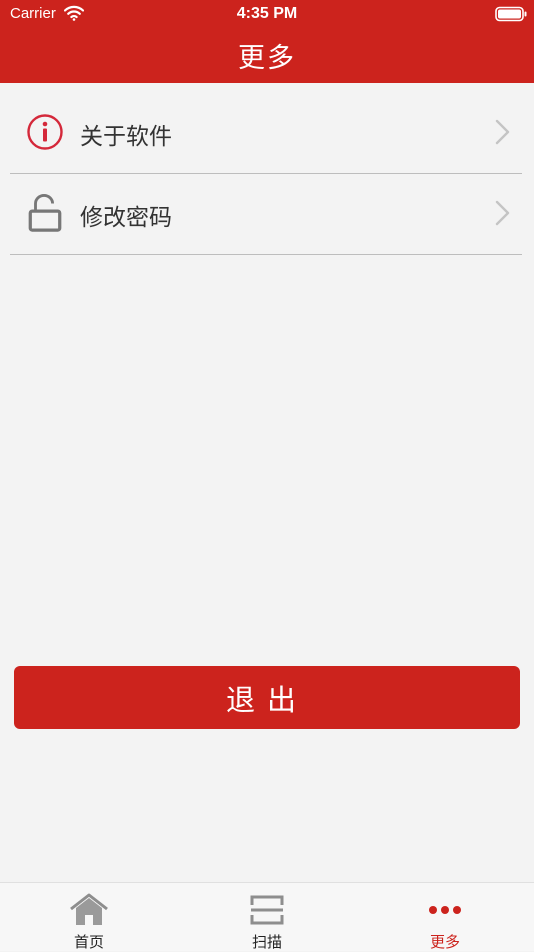  I want to click on status-bar: Carrier 4:35 PM, so click(267, 14).